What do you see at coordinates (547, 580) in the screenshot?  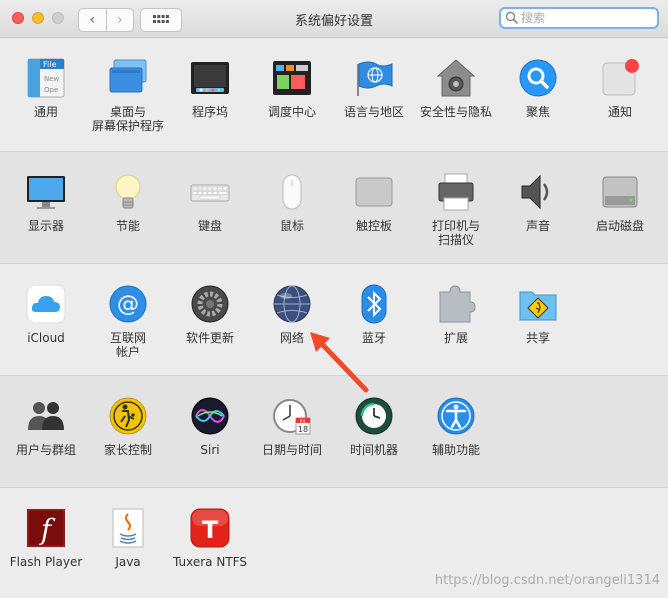 I see `watermark-text: https://blog.csdn.net/orangeli1314` at bounding box center [547, 580].